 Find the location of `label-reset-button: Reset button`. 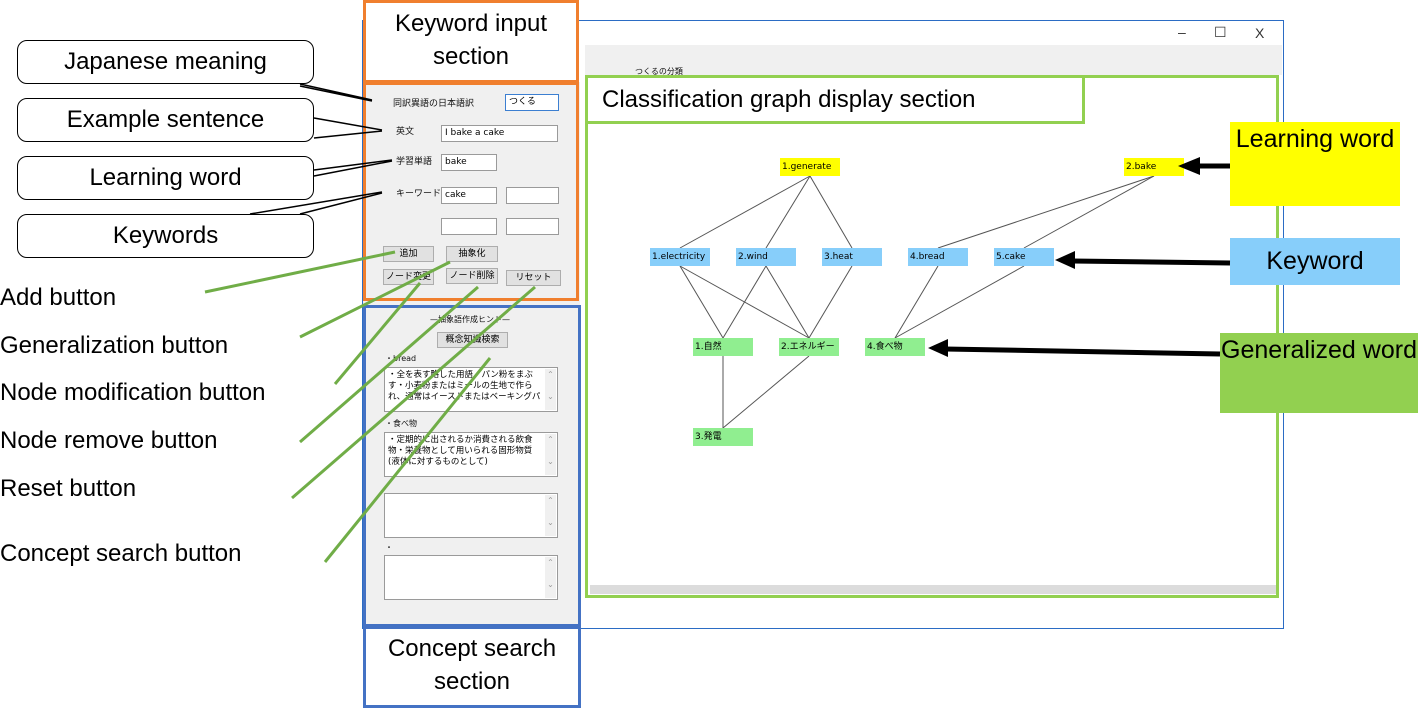

label-reset-button: Reset button is located at coordinates (68, 488).